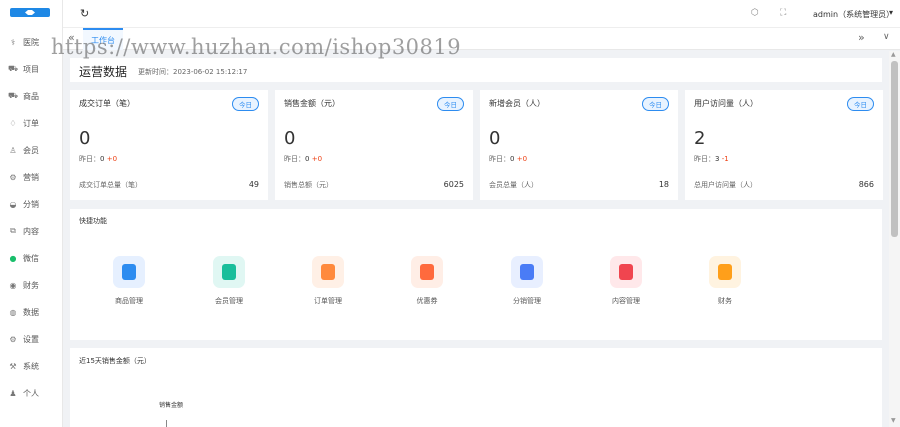 The image size is (900, 427). Describe the element at coordinates (13, 366) in the screenshot. I see `system-icon: ⚒` at that location.